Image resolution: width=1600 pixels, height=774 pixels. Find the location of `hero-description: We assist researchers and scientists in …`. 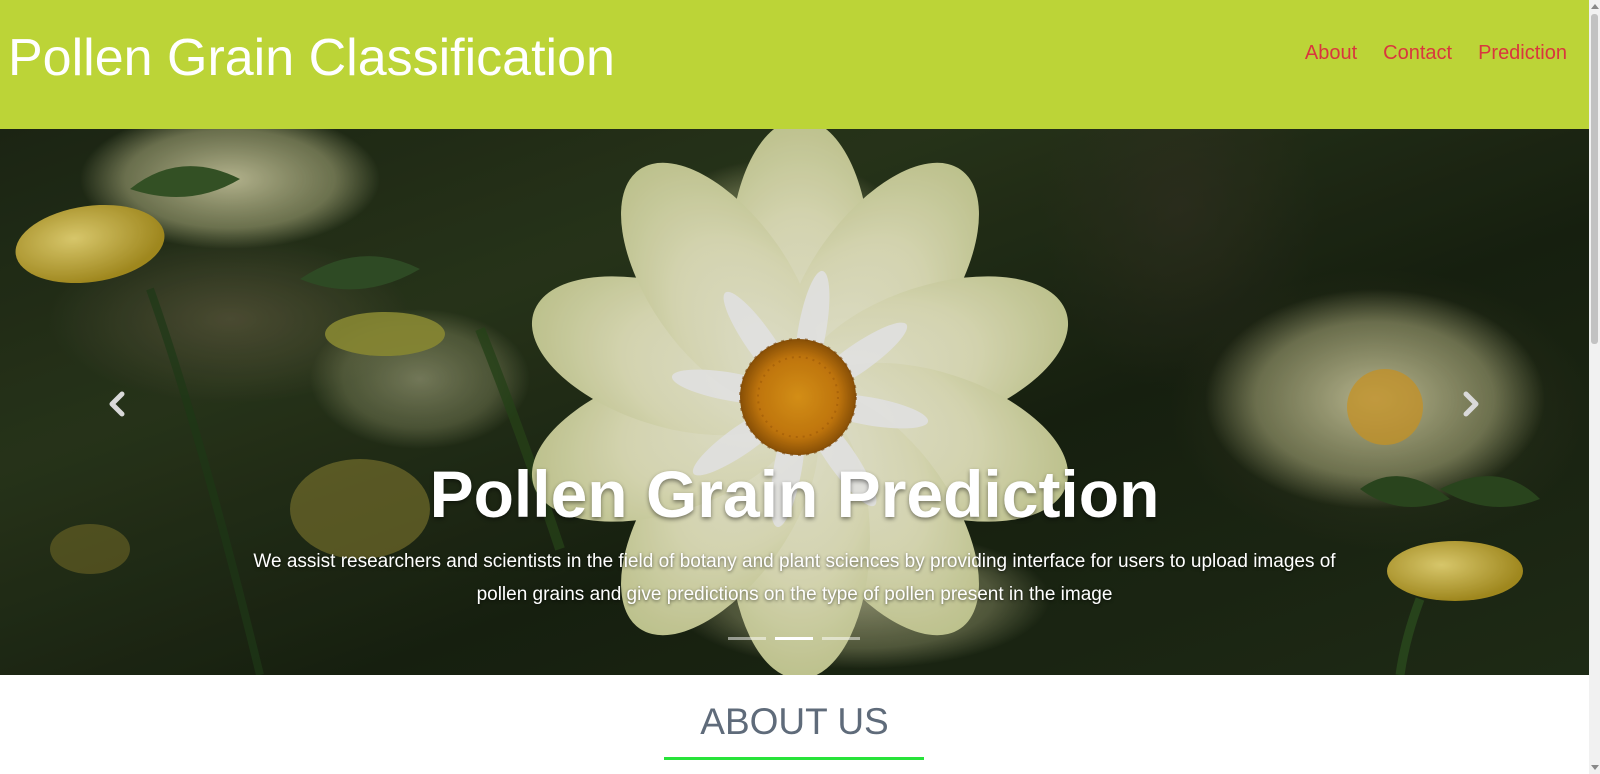

hero-description: We assist researchers and scientists in … is located at coordinates (794, 578).